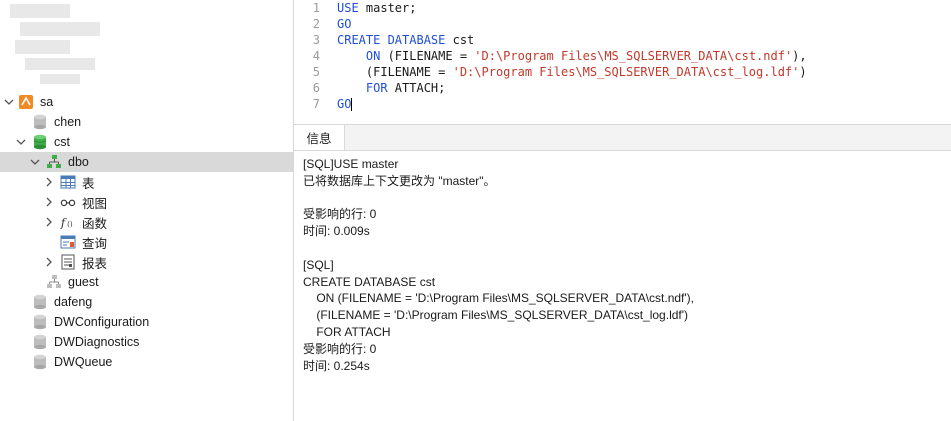 The width and height of the screenshot is (951, 421). What do you see at coordinates (68, 202) in the screenshot?
I see `view-icon` at bounding box center [68, 202].